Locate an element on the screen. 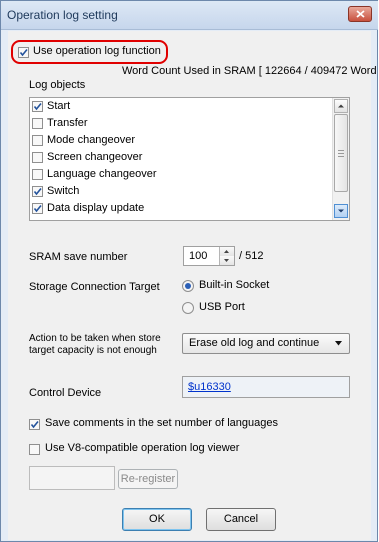 Image resolution: width=379 pixels, height=542 pixels. spin-up-button is located at coordinates (226, 251).